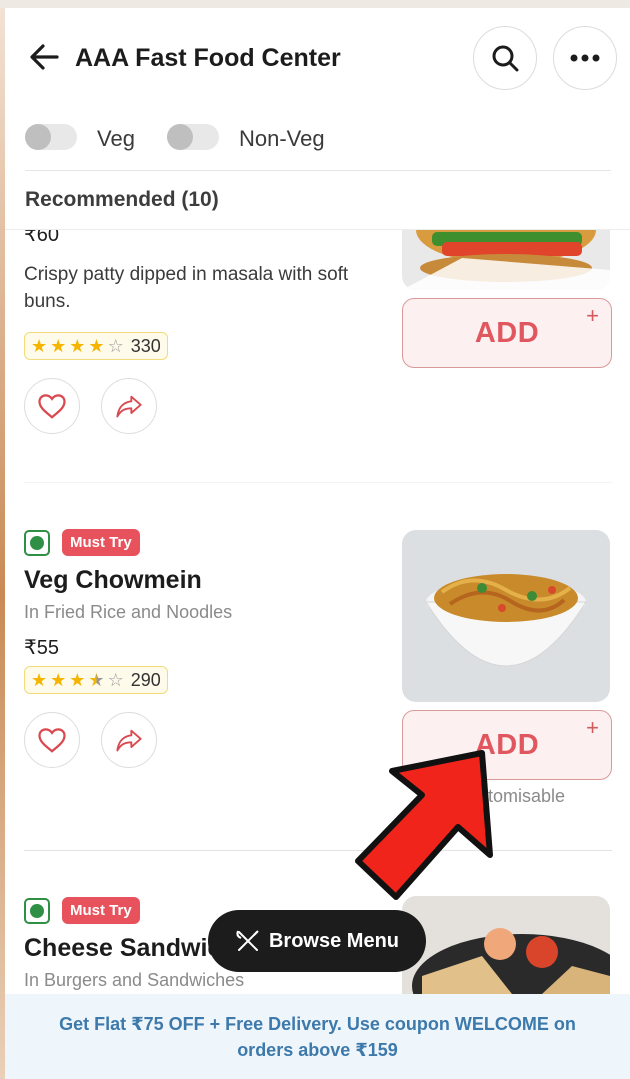  I want to click on add-button: ADD +, so click(507, 333).